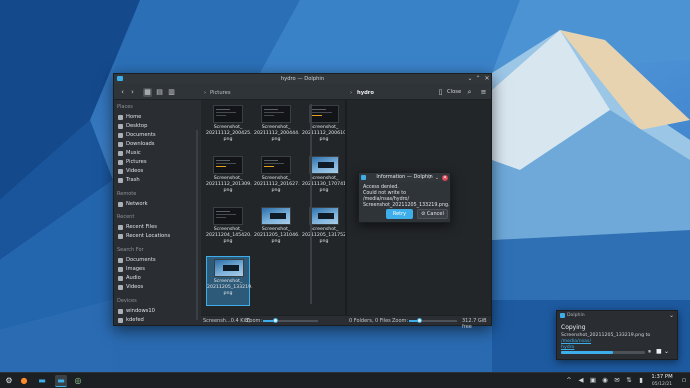  What do you see at coordinates (24, 381) in the screenshot?
I see `firefox-icon: ●` at bounding box center [24, 381].